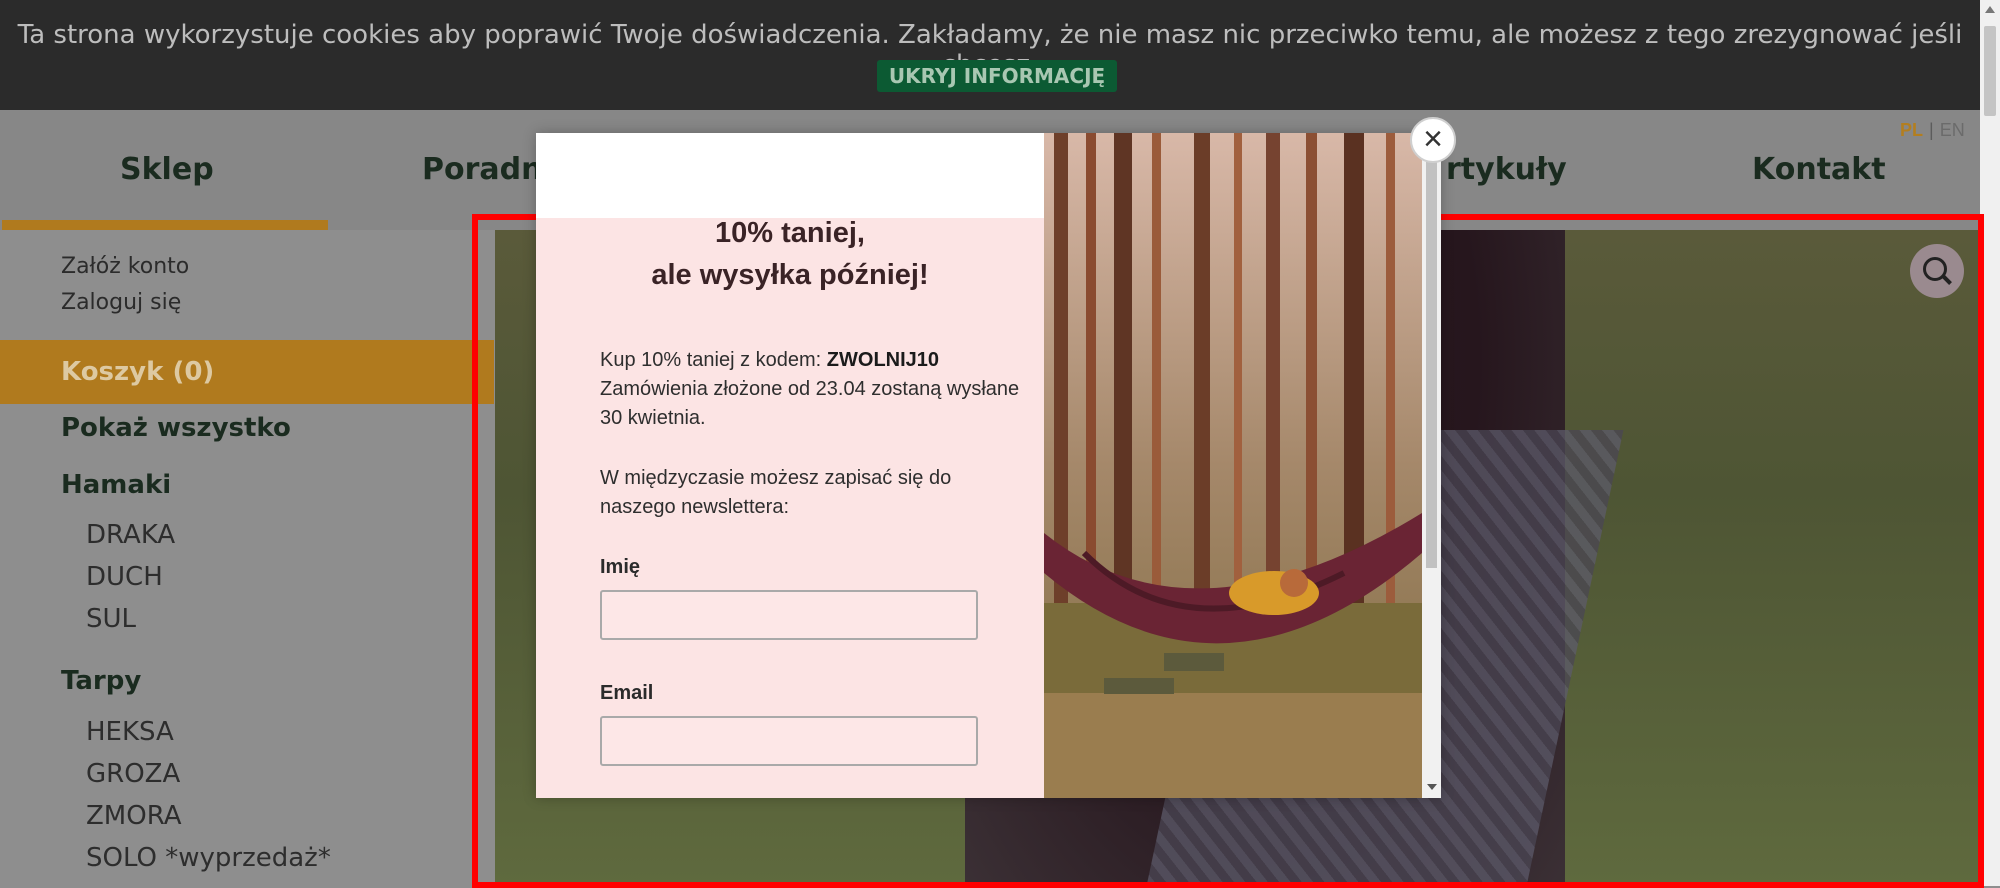  I want to click on language-switcher: PL | EN, so click(1932, 130).